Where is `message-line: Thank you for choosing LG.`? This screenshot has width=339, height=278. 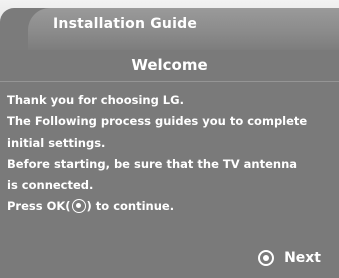 message-line: Thank you for choosing LG. is located at coordinates (95, 100).